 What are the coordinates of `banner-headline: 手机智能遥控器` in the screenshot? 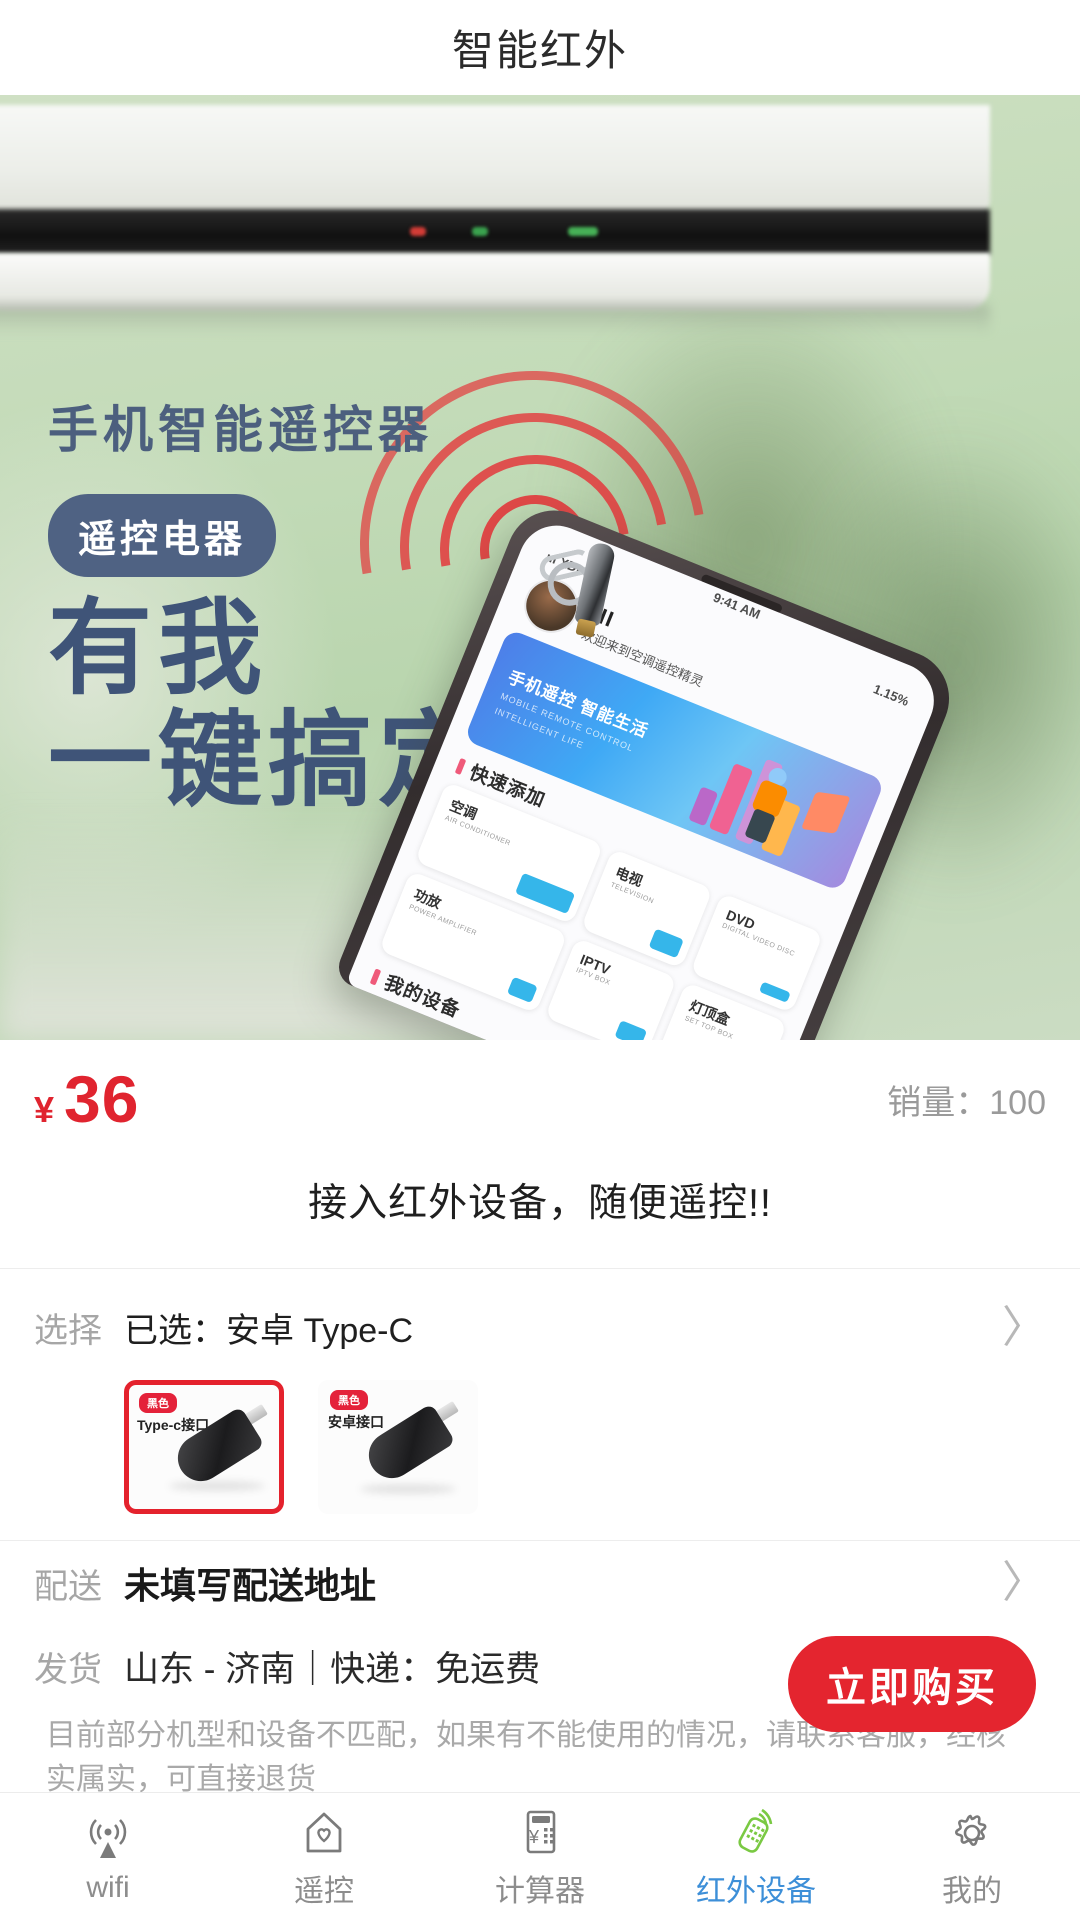 It's located at (240, 430).